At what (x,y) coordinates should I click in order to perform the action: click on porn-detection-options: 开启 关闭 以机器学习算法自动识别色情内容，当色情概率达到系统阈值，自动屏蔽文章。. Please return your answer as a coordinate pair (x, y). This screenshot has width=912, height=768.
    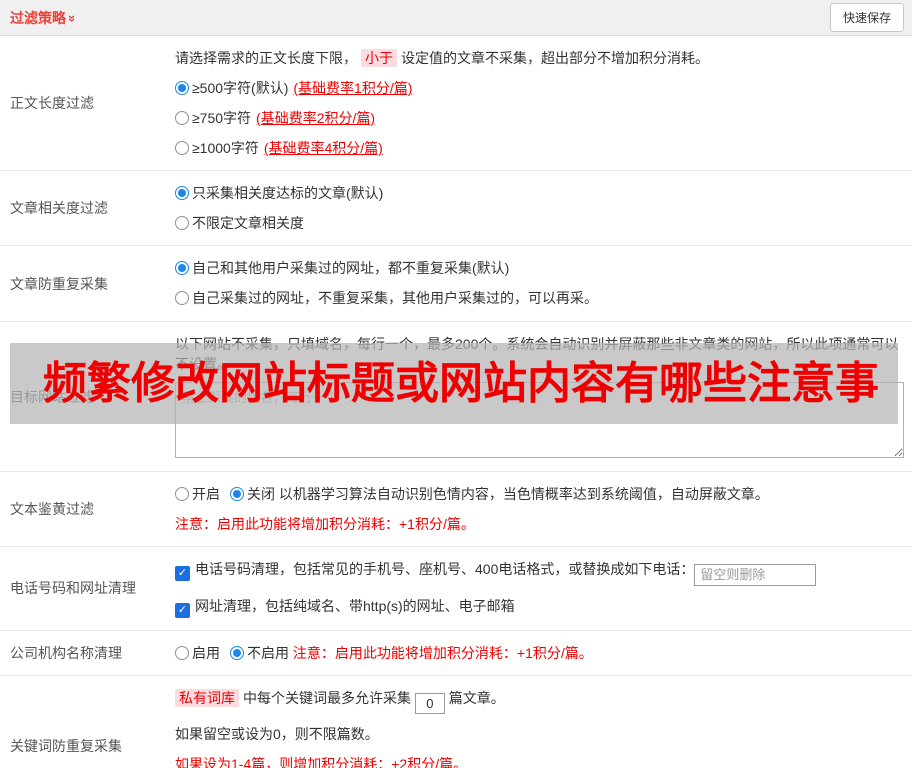
    Looking at the image, I should click on (539, 494).